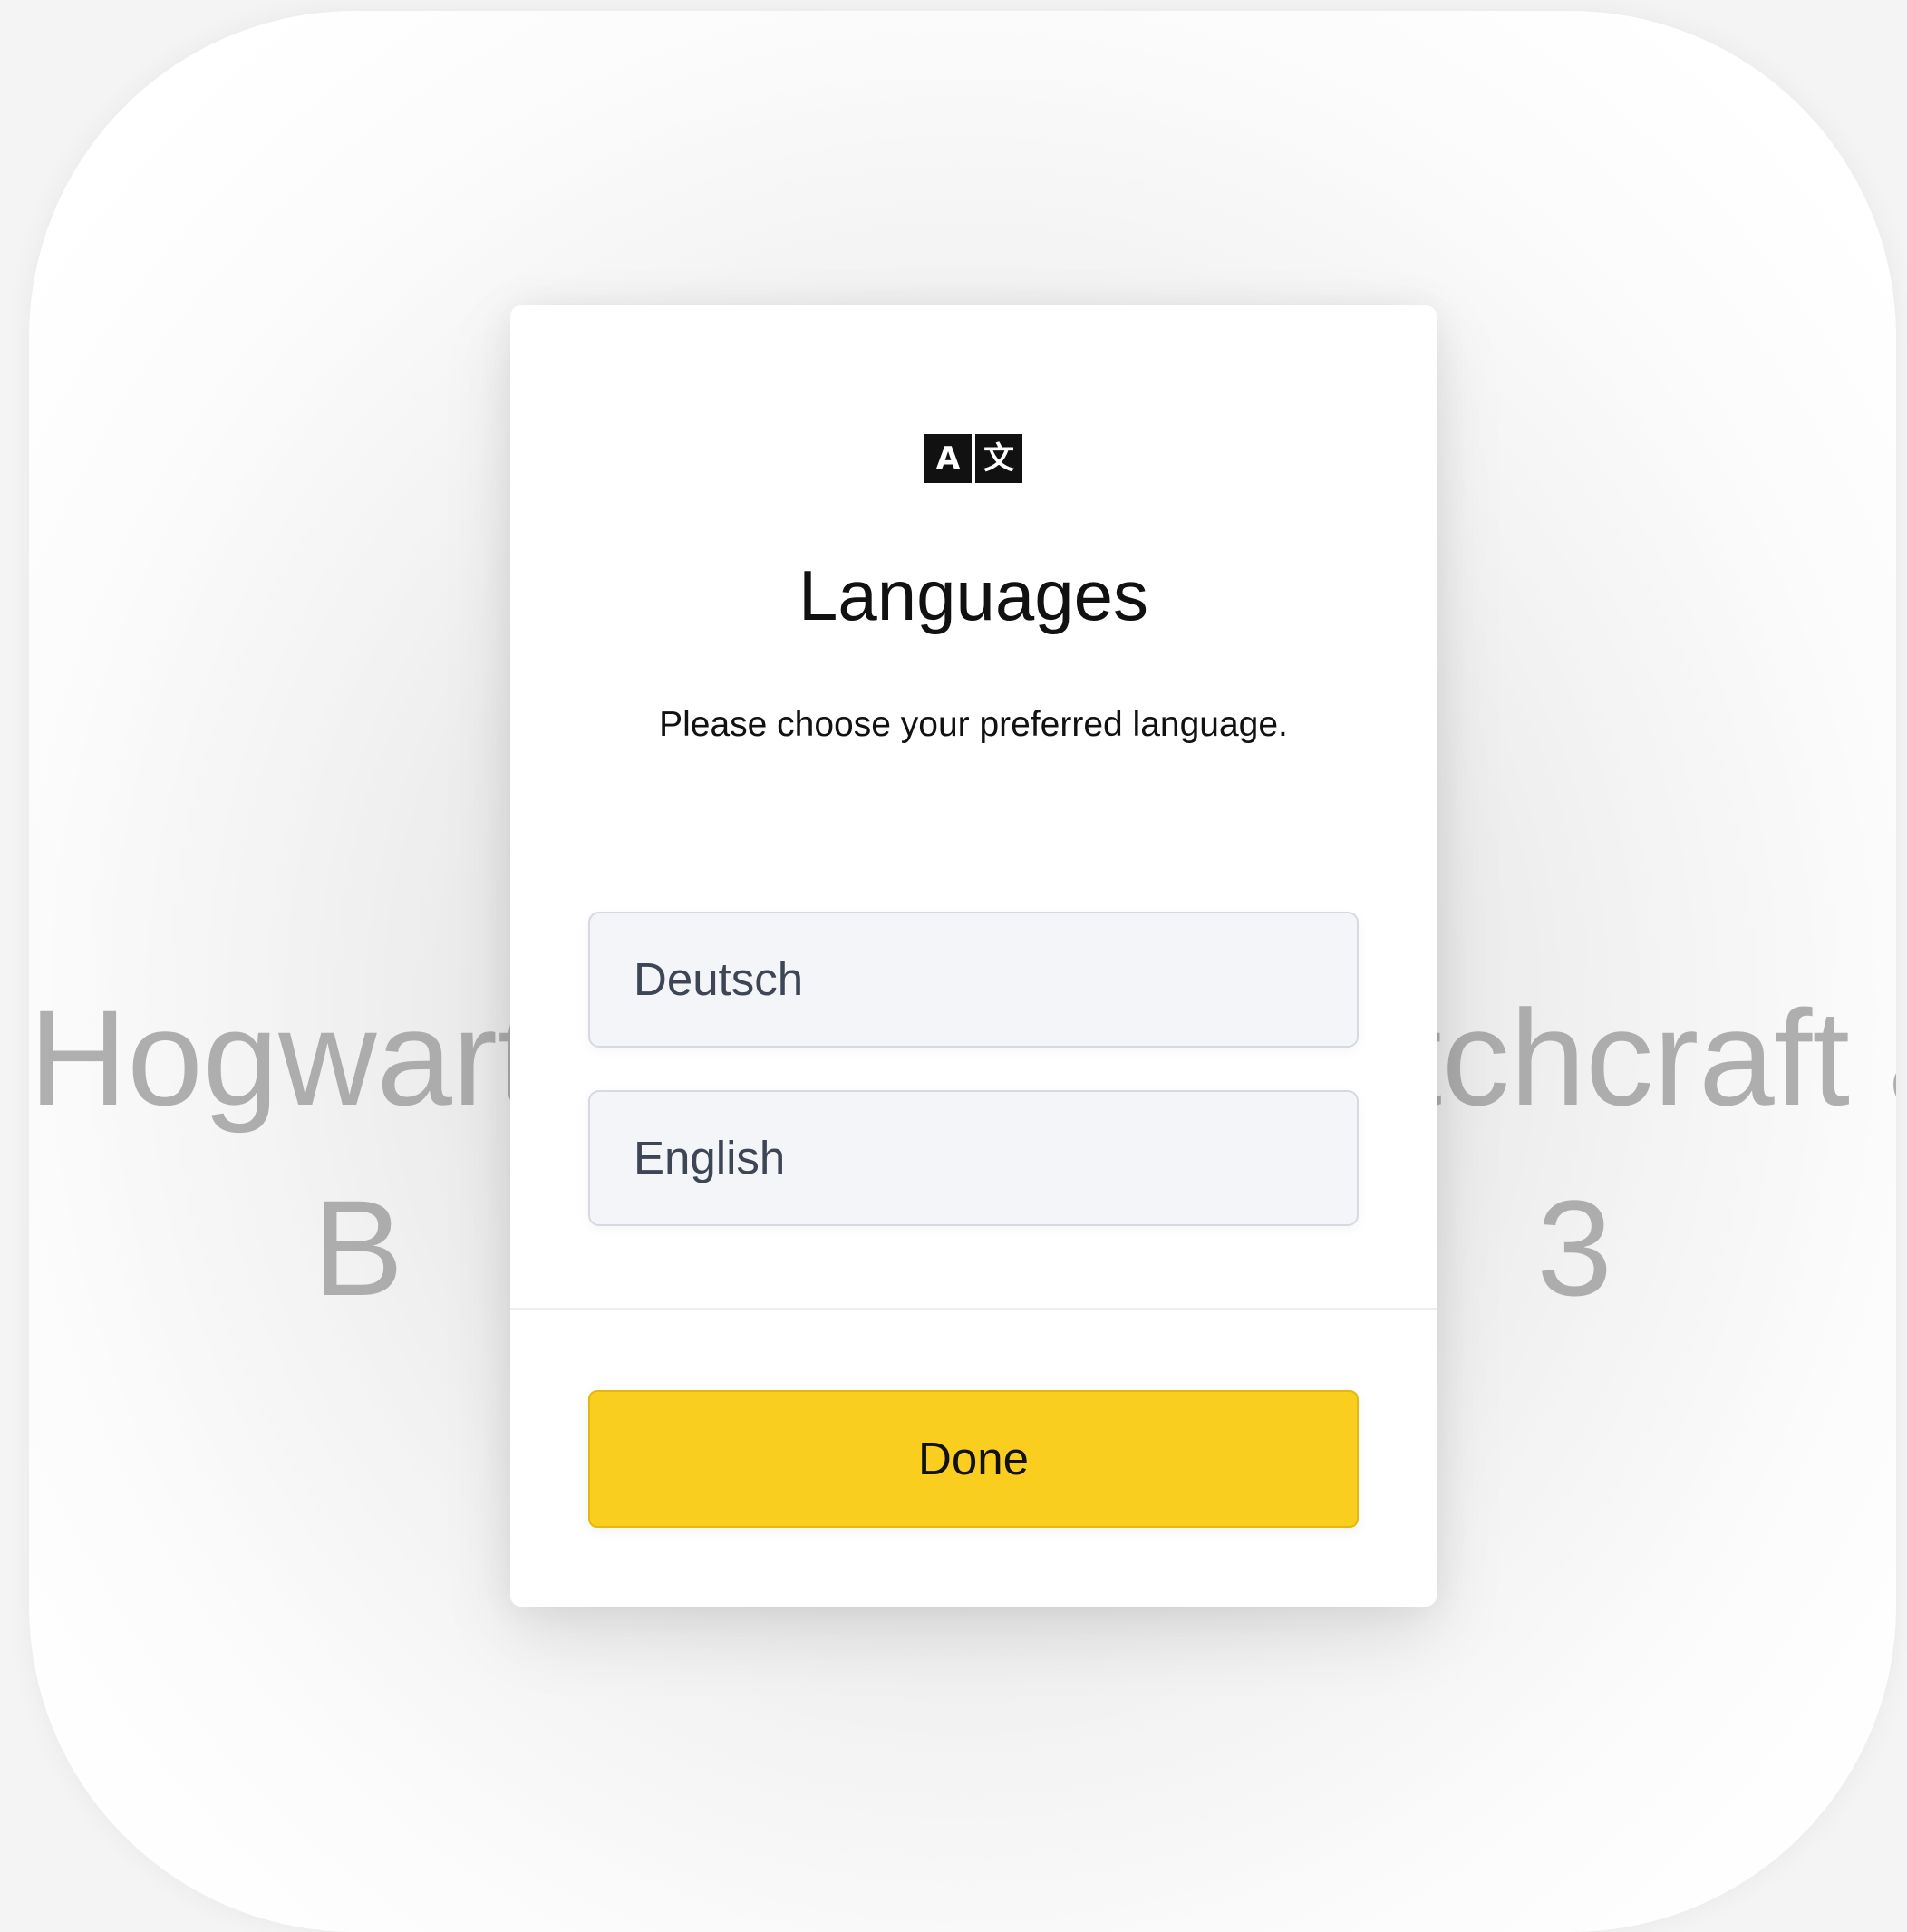 The image size is (1907, 1932). I want to click on translate-icon: A 文, so click(973, 459).